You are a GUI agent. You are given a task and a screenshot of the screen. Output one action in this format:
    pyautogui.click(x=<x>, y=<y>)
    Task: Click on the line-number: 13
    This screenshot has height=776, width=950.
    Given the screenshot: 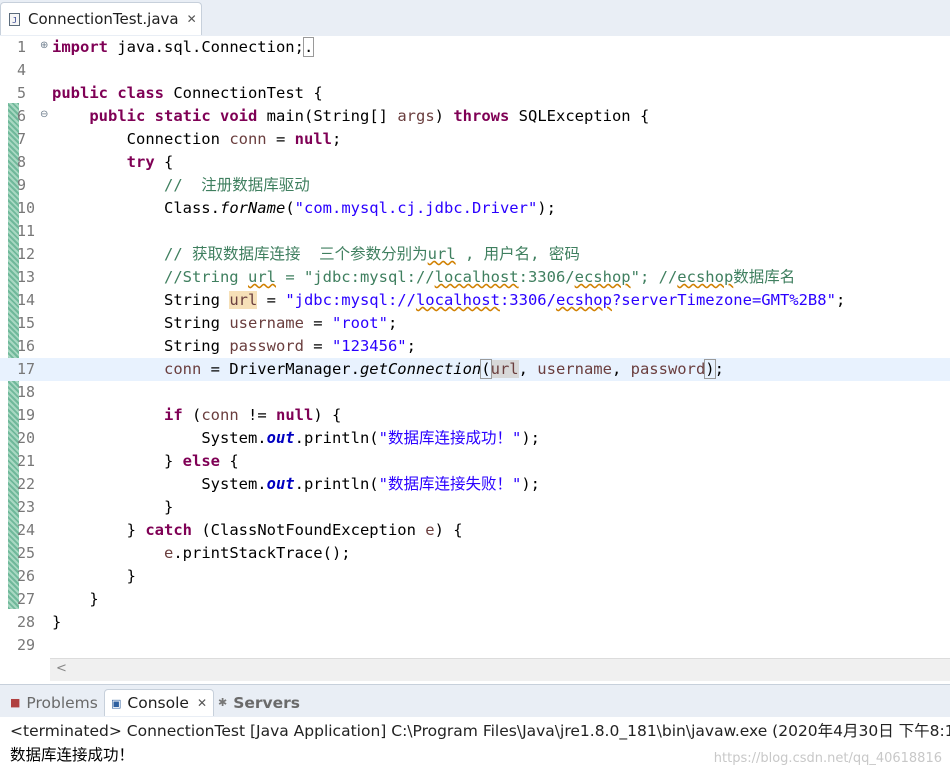 What is the action you would take?
    pyautogui.click(x=26, y=277)
    